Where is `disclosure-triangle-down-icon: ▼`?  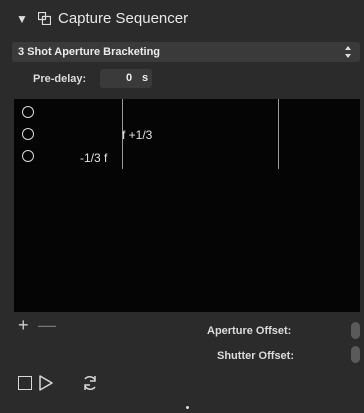
disclosure-triangle-down-icon: ▼ is located at coordinates (22, 19).